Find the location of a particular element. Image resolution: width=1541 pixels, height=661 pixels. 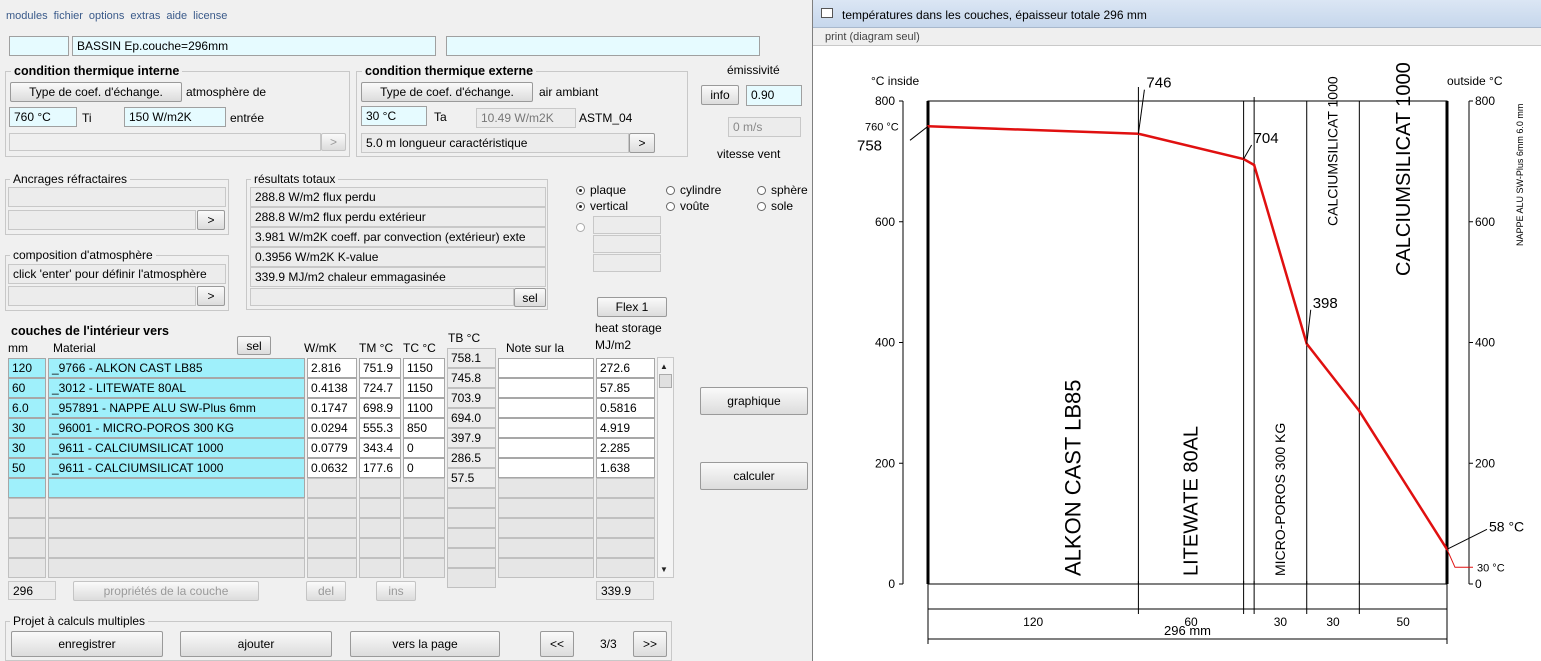

geometry-sphere: sphère is located at coordinates (782, 190).